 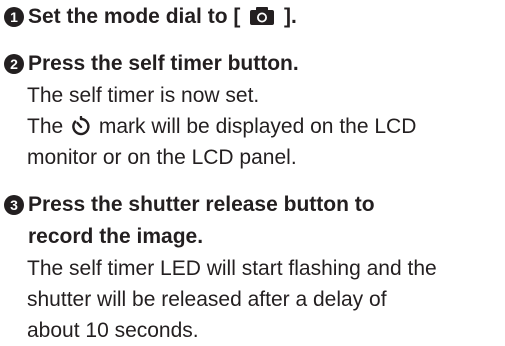 What do you see at coordinates (116, 236) in the screenshot?
I see `step-3-heading-line-2: record the image.` at bounding box center [116, 236].